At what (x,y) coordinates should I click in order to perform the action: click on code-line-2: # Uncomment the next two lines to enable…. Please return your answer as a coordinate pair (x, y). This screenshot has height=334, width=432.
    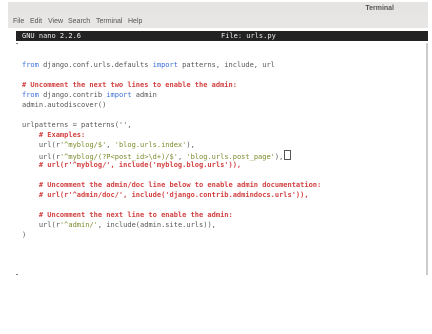
    Looking at the image, I should click on (129, 85).